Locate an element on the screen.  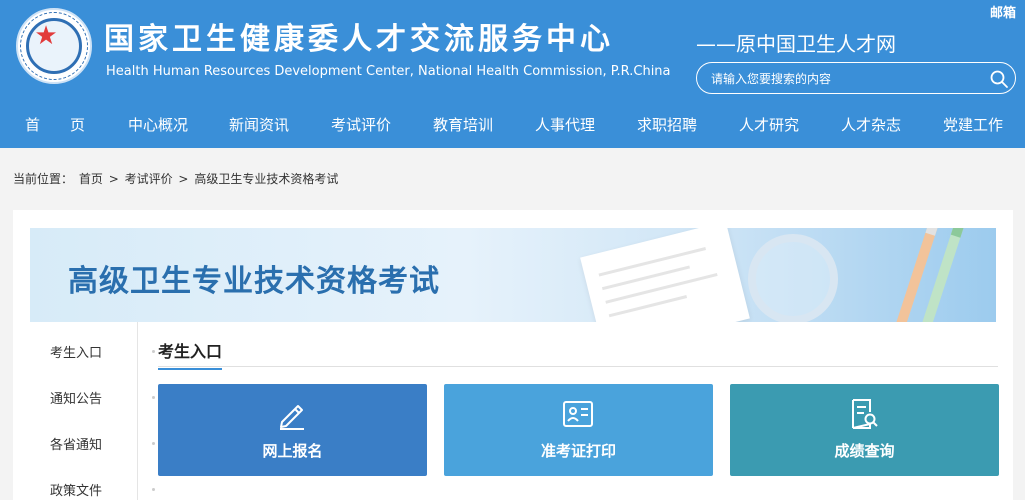
sidebar: 考生入口 通知公告 各省通知 政策文件 is located at coordinates (92, 411).